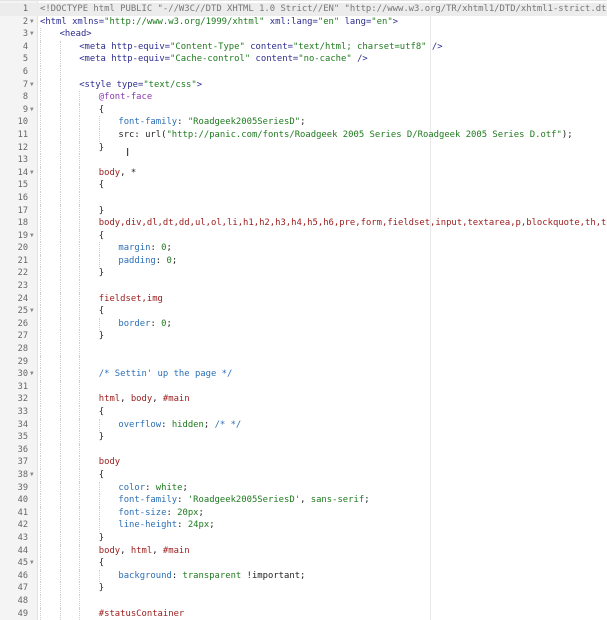 The image size is (607, 620). I want to click on code-line: 43}, so click(303, 538).